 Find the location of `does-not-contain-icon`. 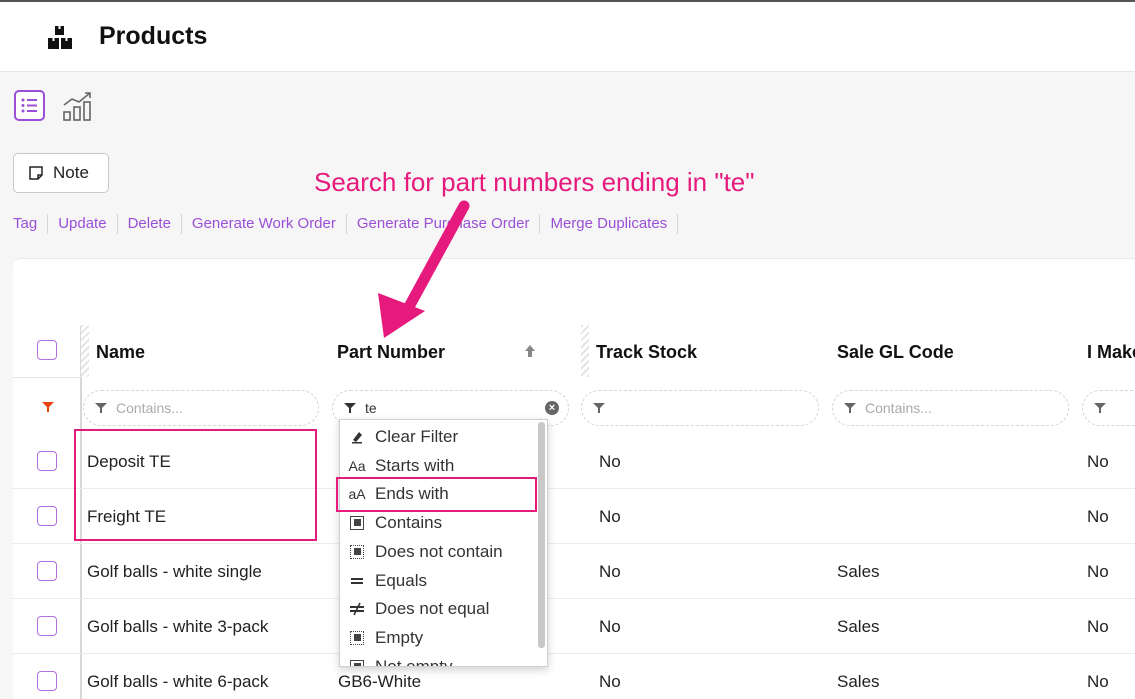

does-not-contain-icon is located at coordinates (357, 551).